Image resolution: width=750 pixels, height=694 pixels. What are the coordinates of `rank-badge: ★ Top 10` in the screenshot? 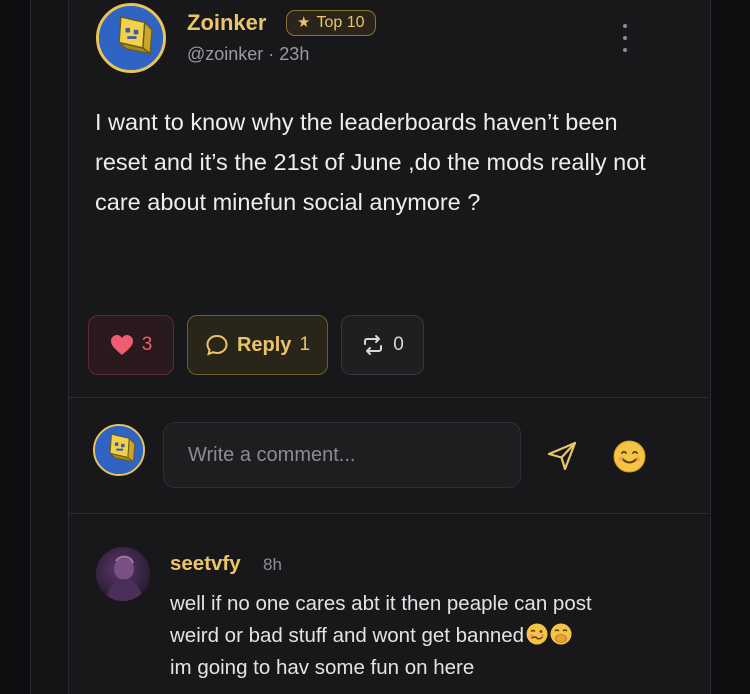 It's located at (331, 23).